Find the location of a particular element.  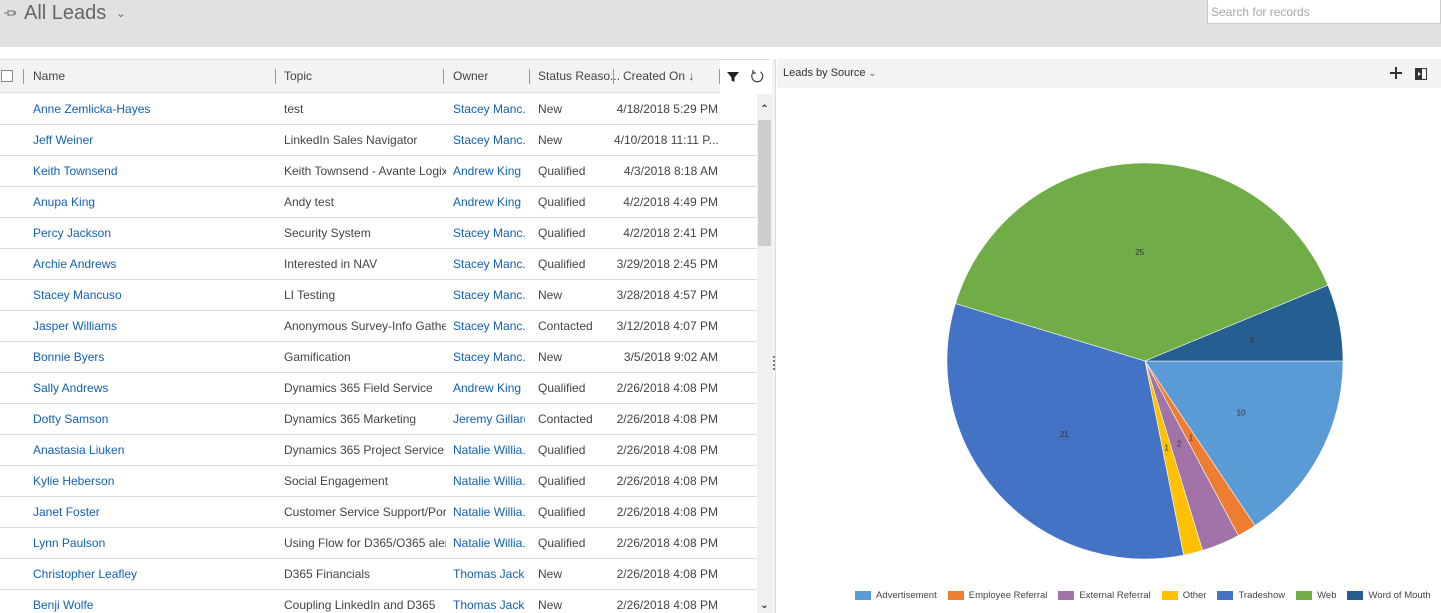

splitter-grip-icon is located at coordinates (774, 363).